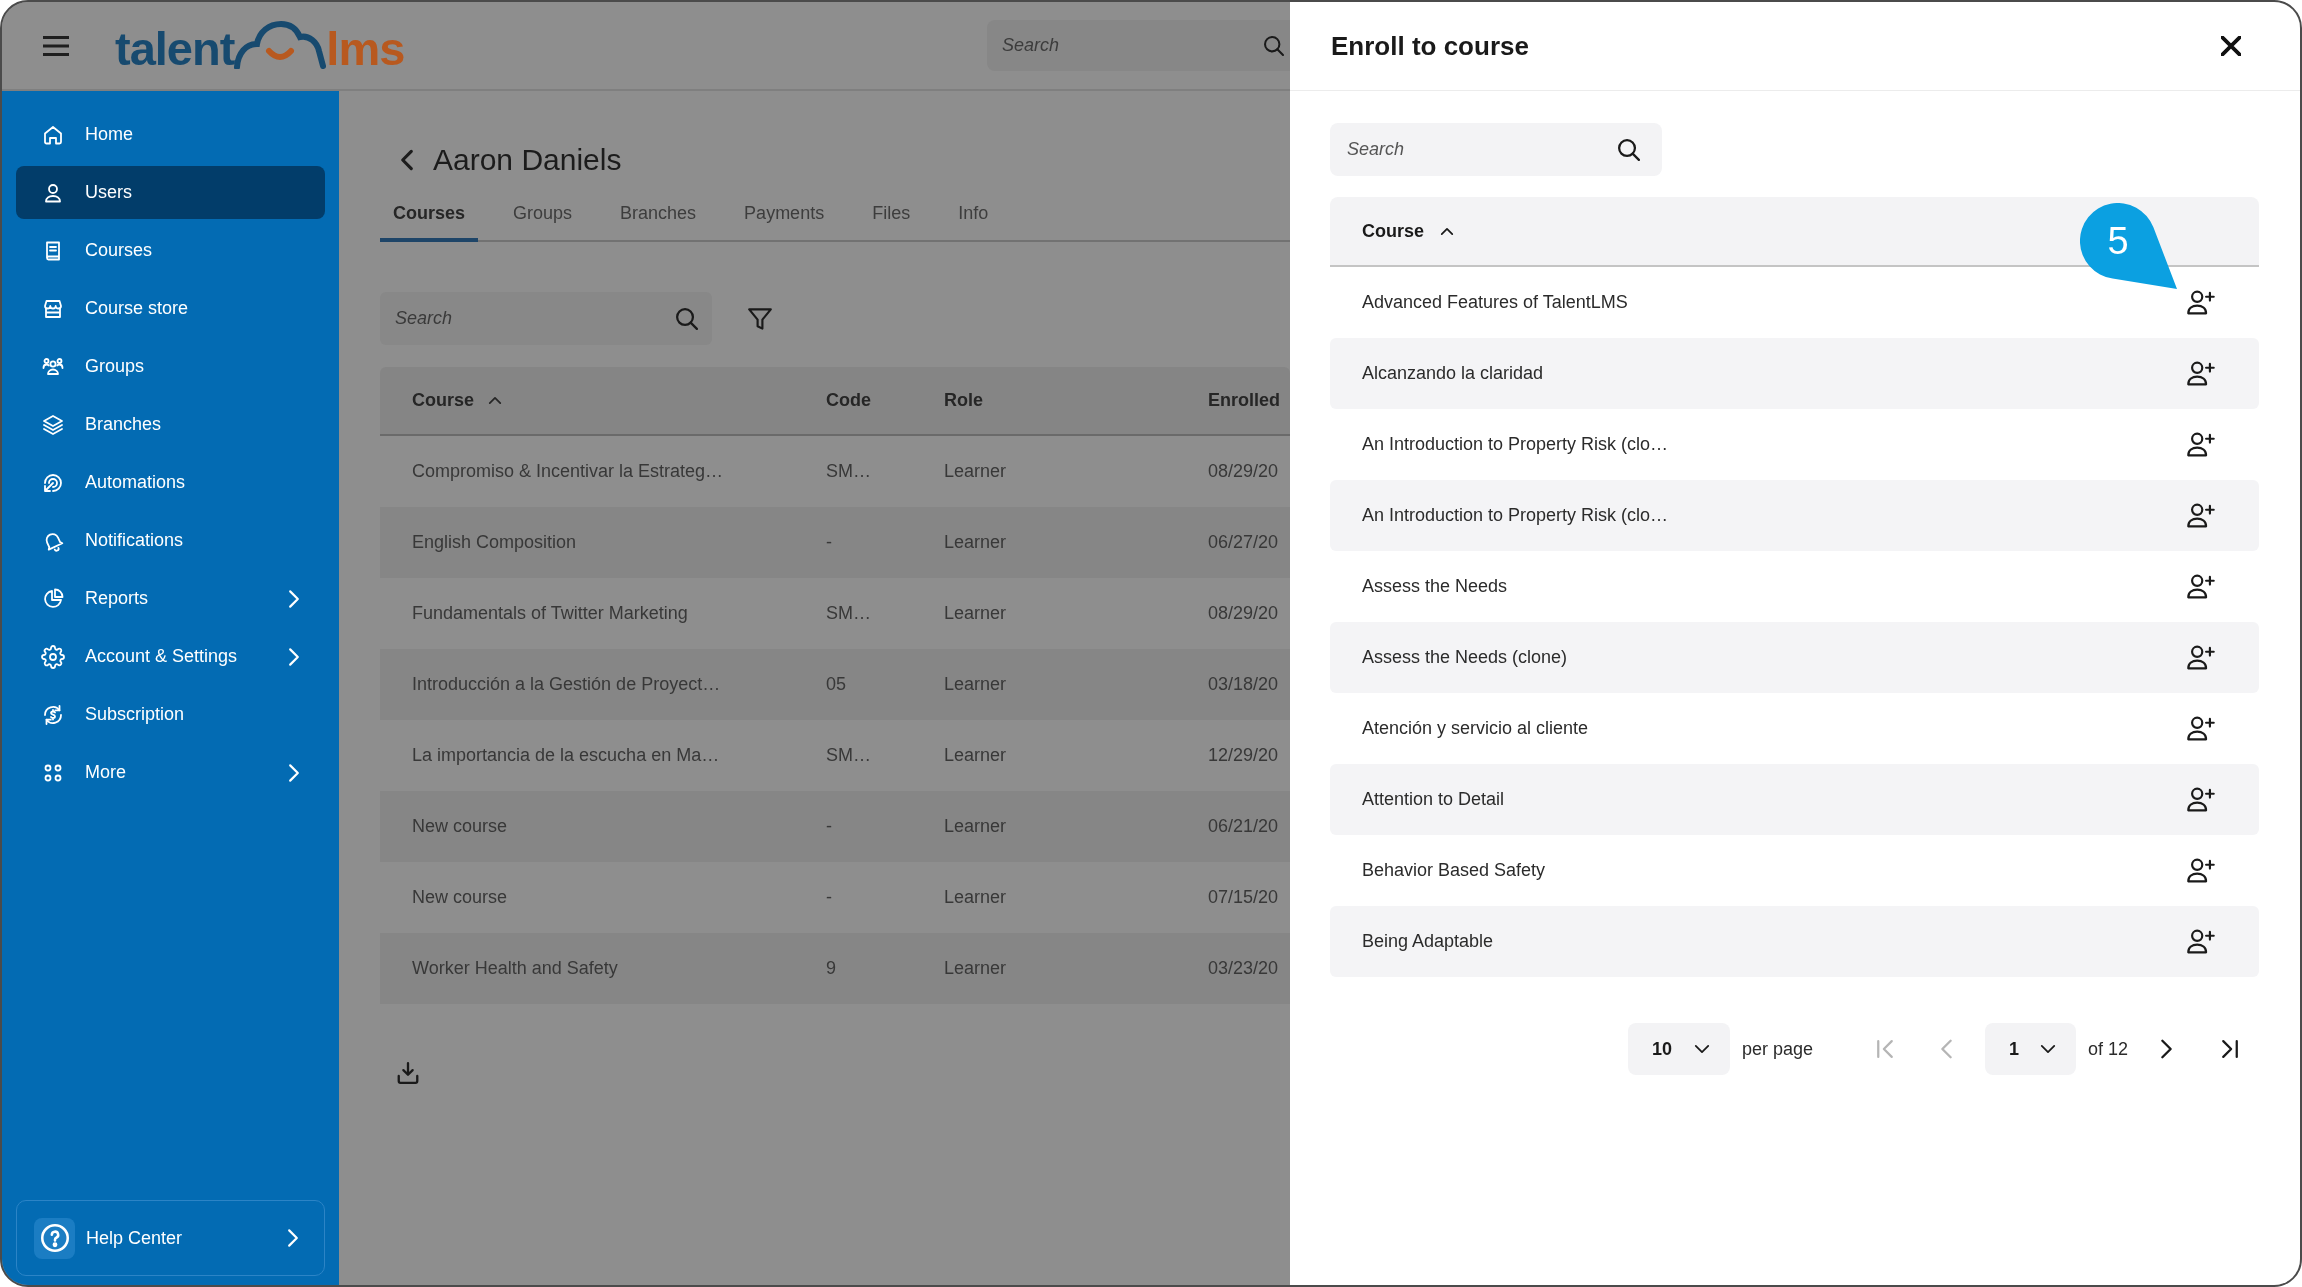  Describe the element at coordinates (515, 968) in the screenshot. I see `table-cell-text: Worker Health and Safety` at that location.